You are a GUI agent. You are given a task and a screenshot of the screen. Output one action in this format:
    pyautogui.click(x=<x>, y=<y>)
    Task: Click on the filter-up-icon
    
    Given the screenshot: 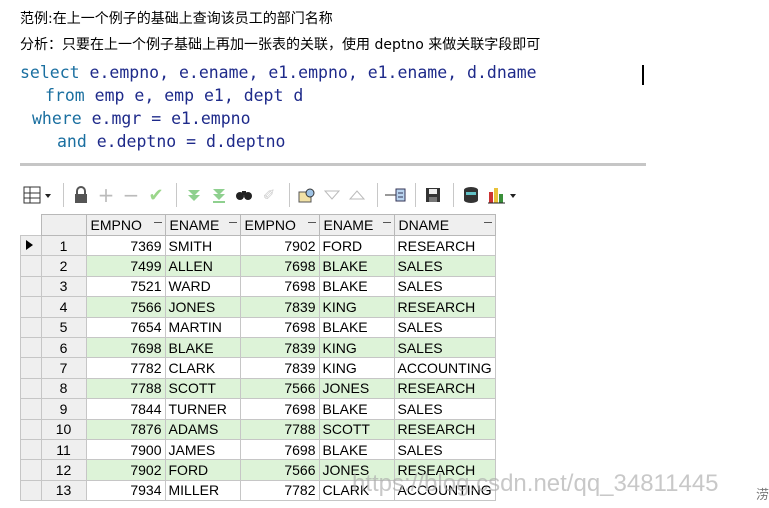 What is the action you would take?
    pyautogui.click(x=357, y=195)
    